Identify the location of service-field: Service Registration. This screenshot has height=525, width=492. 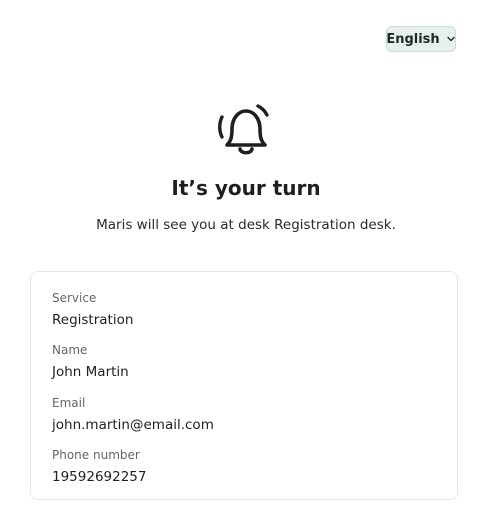
(92, 310).